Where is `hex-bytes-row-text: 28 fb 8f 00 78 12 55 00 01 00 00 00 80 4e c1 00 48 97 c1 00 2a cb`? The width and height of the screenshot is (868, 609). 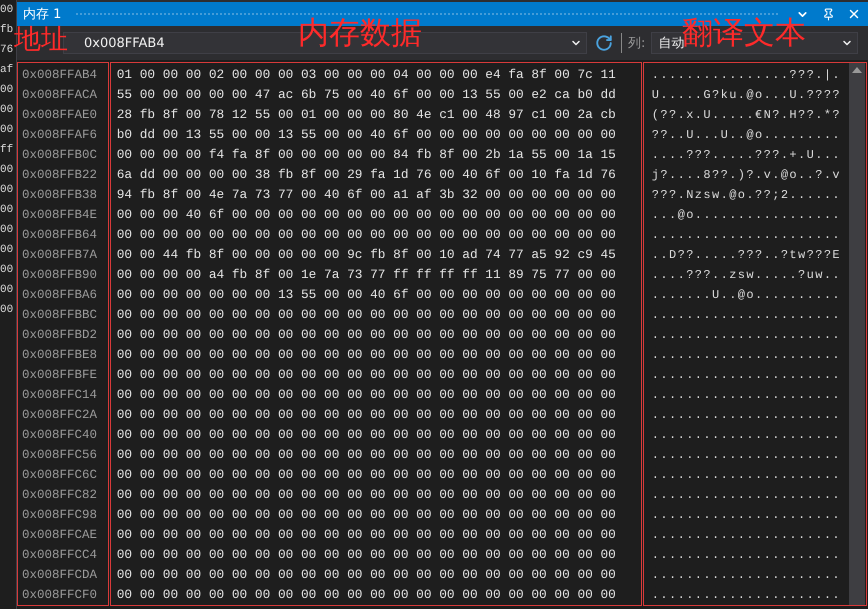 hex-bytes-row-text: 28 fb 8f 00 78 12 55 00 01 00 00 00 80 4e c1 00 48 97 c1 00 2a cb is located at coordinates (366, 115).